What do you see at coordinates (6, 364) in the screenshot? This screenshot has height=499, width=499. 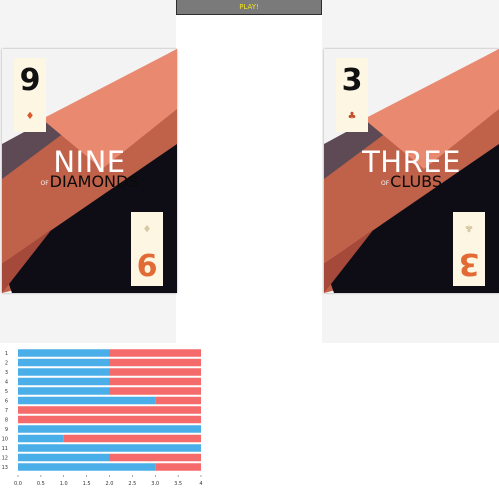 I see `y-tick-label: 2` at bounding box center [6, 364].